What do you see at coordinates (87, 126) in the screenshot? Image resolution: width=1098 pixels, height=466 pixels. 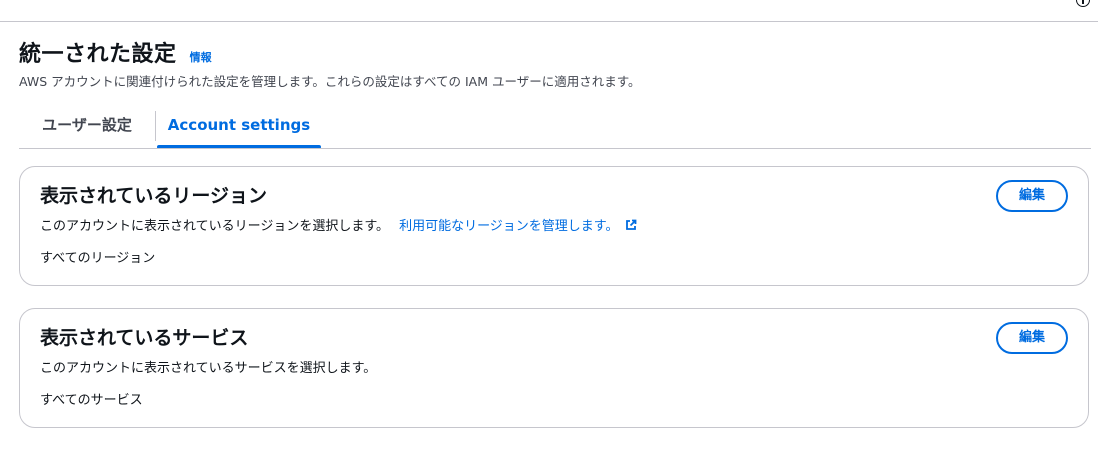 I see `tab-user-settings: ユーザー設定` at bounding box center [87, 126].